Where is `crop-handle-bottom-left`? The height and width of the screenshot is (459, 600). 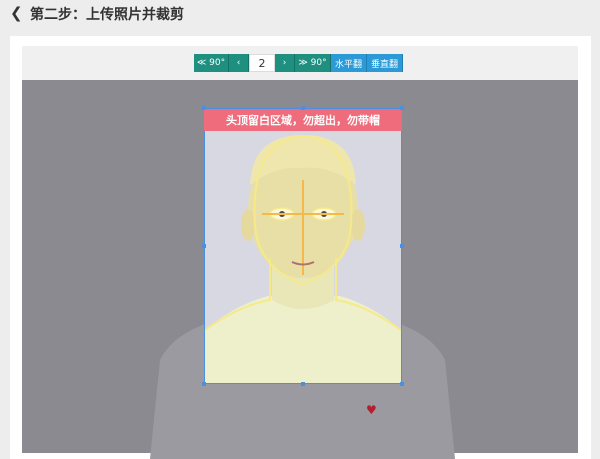 crop-handle-bottom-left is located at coordinates (204, 384).